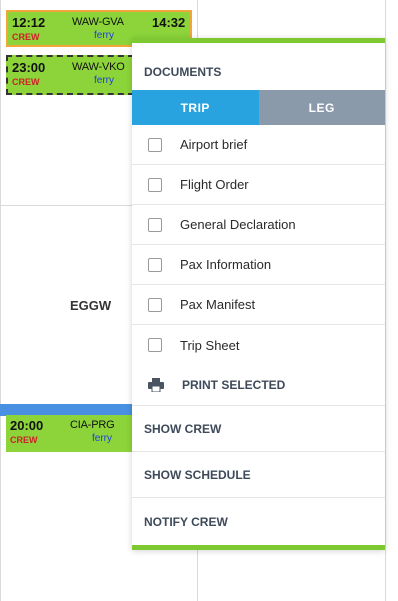  I want to click on print-selected-button: PRINT SELECTED, so click(258, 385).